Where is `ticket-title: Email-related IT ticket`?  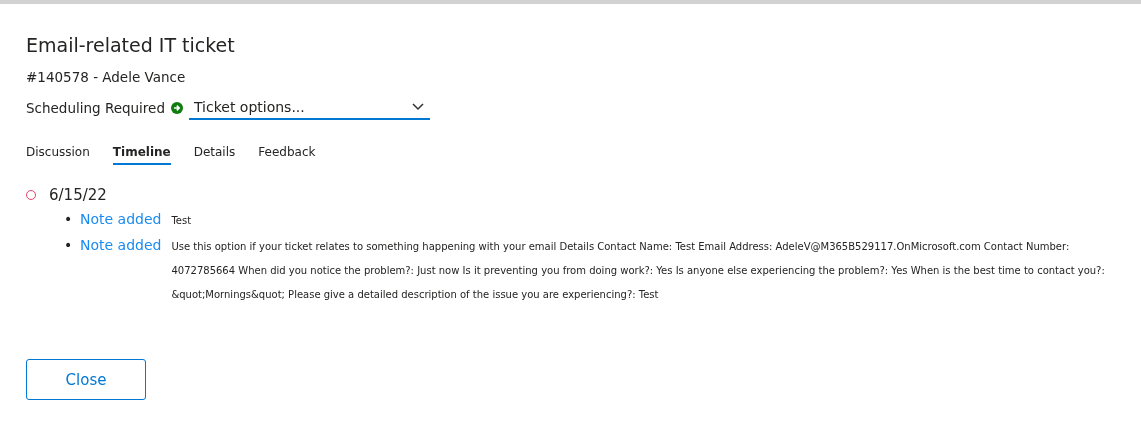
ticket-title: Email-related IT ticket is located at coordinates (131, 45).